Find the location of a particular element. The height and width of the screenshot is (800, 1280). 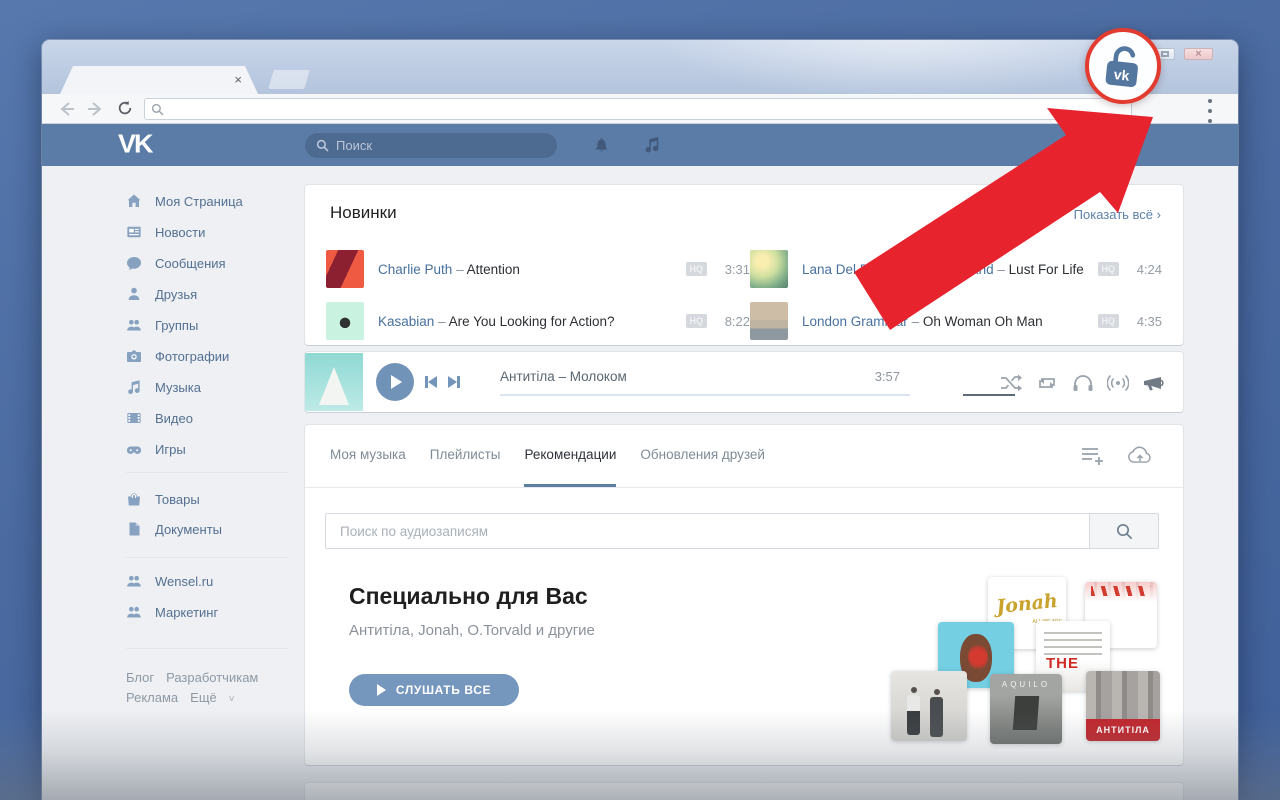

news-icon is located at coordinates (134, 232).